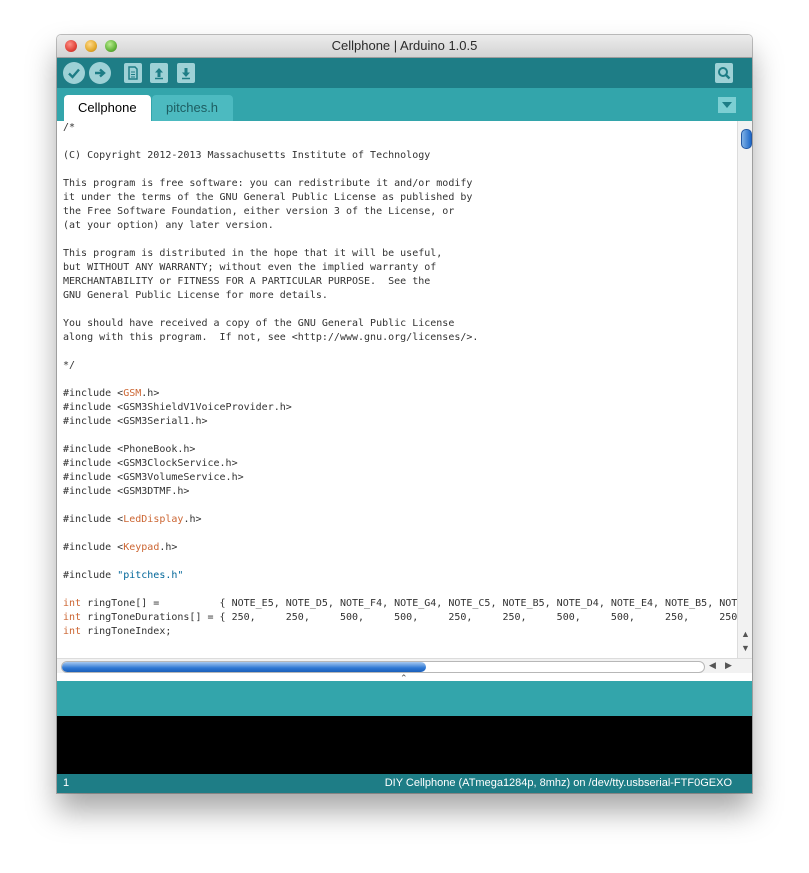  I want to click on serial-monitor-button, so click(724, 73).